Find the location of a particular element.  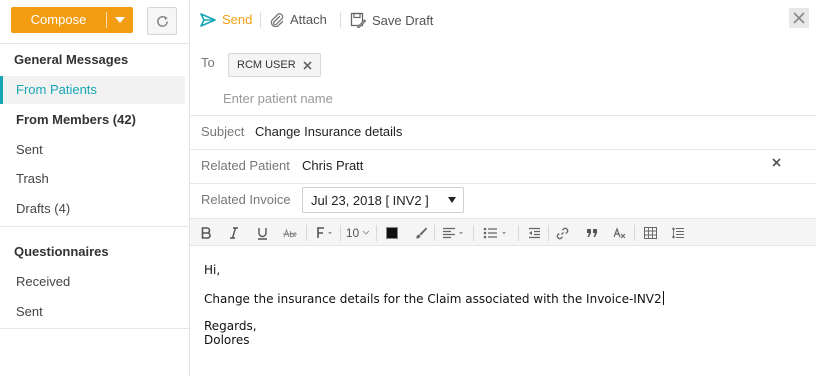

quote-icon is located at coordinates (592, 233).